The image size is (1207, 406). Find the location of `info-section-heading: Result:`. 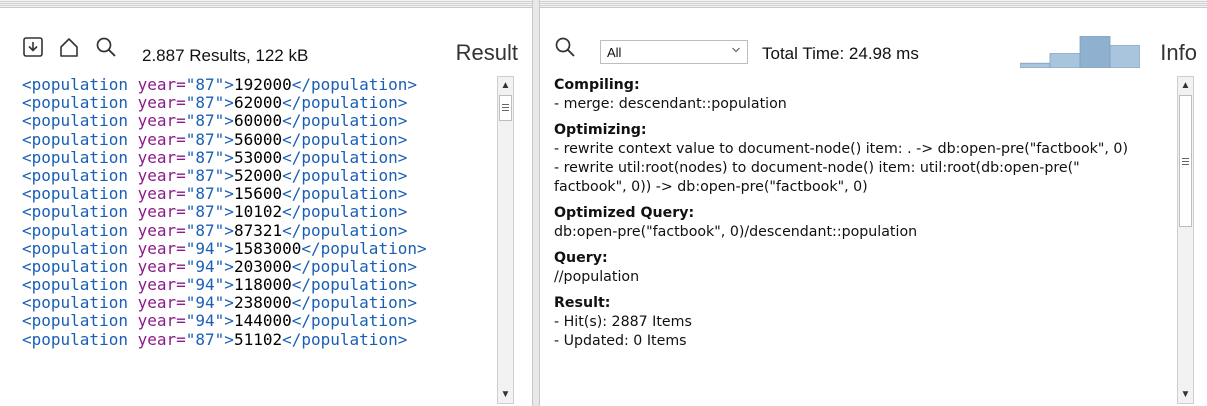

info-section-heading: Result: is located at coordinates (582, 303).